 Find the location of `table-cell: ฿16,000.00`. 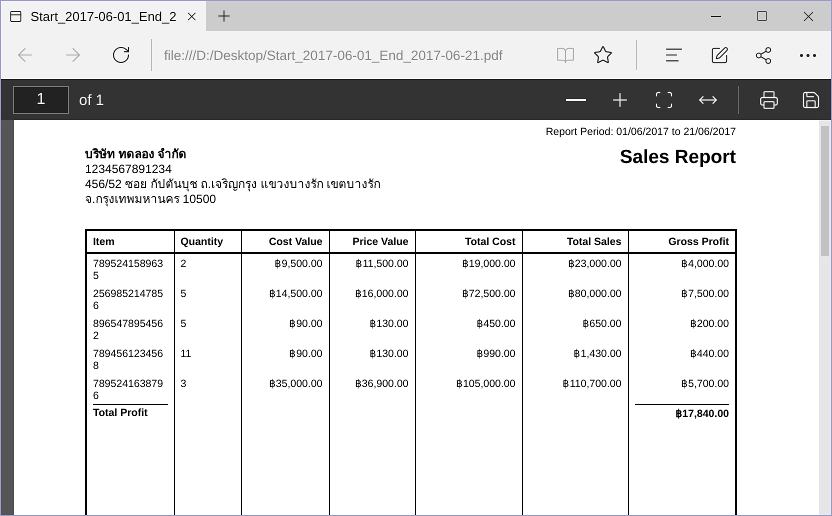

table-cell: ฿16,000.00 is located at coordinates (381, 294).